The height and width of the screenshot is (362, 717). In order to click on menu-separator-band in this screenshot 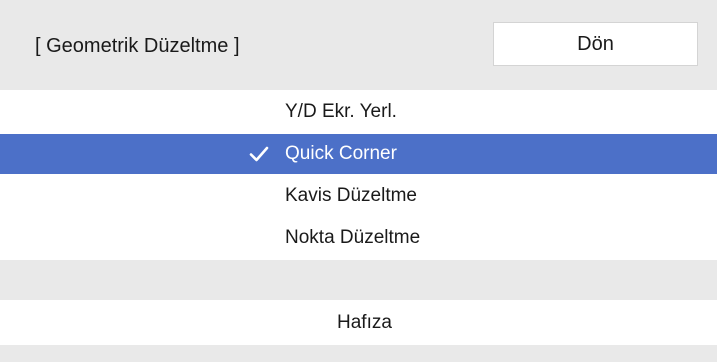, I will do `click(358, 280)`.